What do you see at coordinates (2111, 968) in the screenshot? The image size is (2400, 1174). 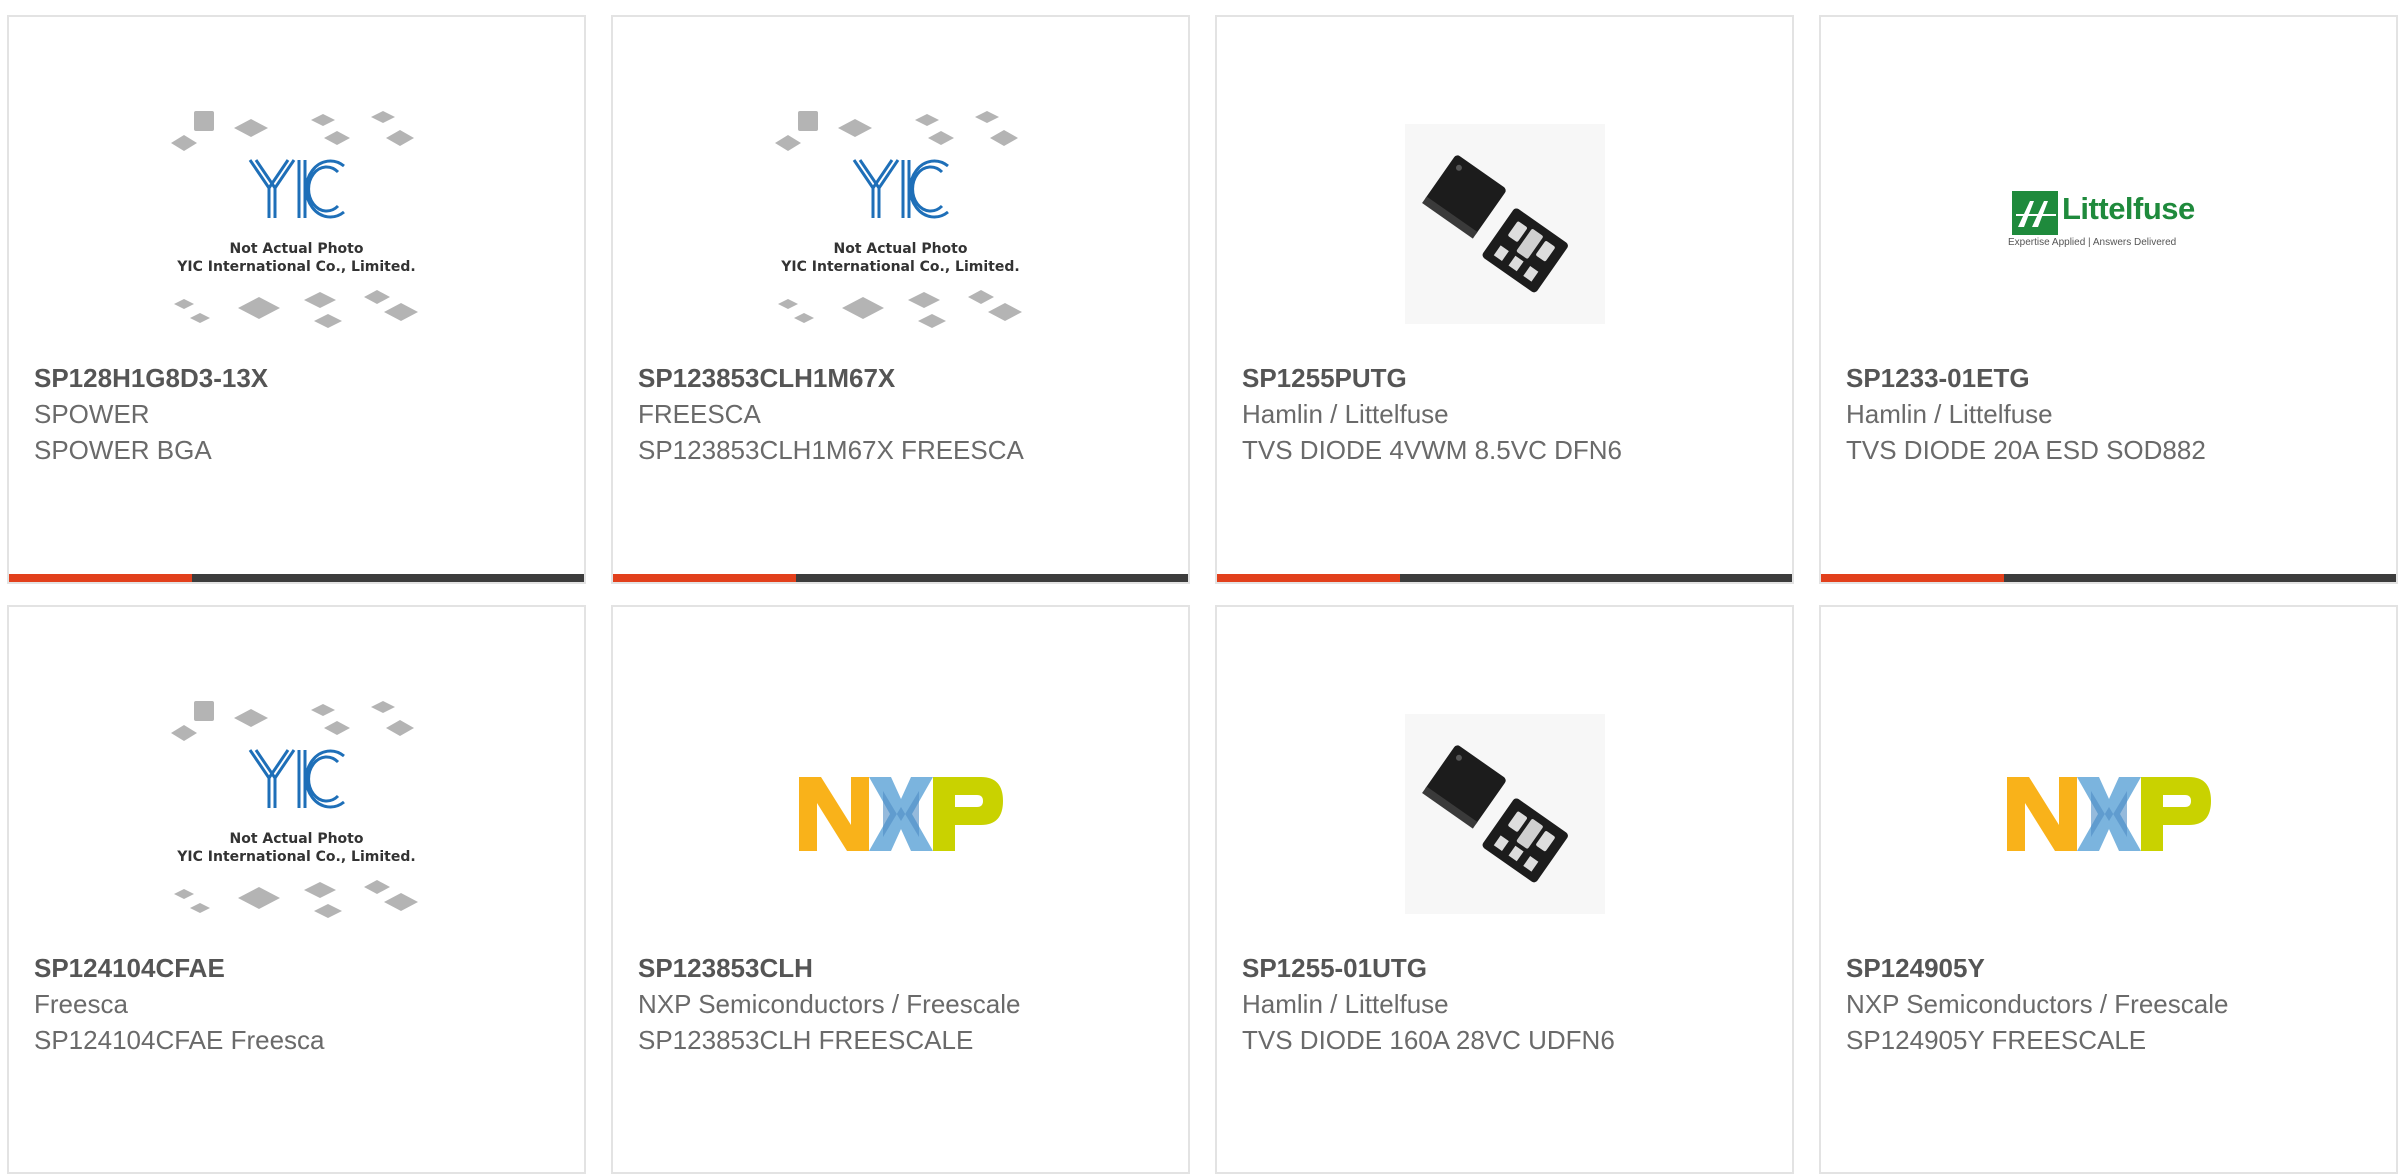 I see `part-number: SP124905Y` at bounding box center [2111, 968].